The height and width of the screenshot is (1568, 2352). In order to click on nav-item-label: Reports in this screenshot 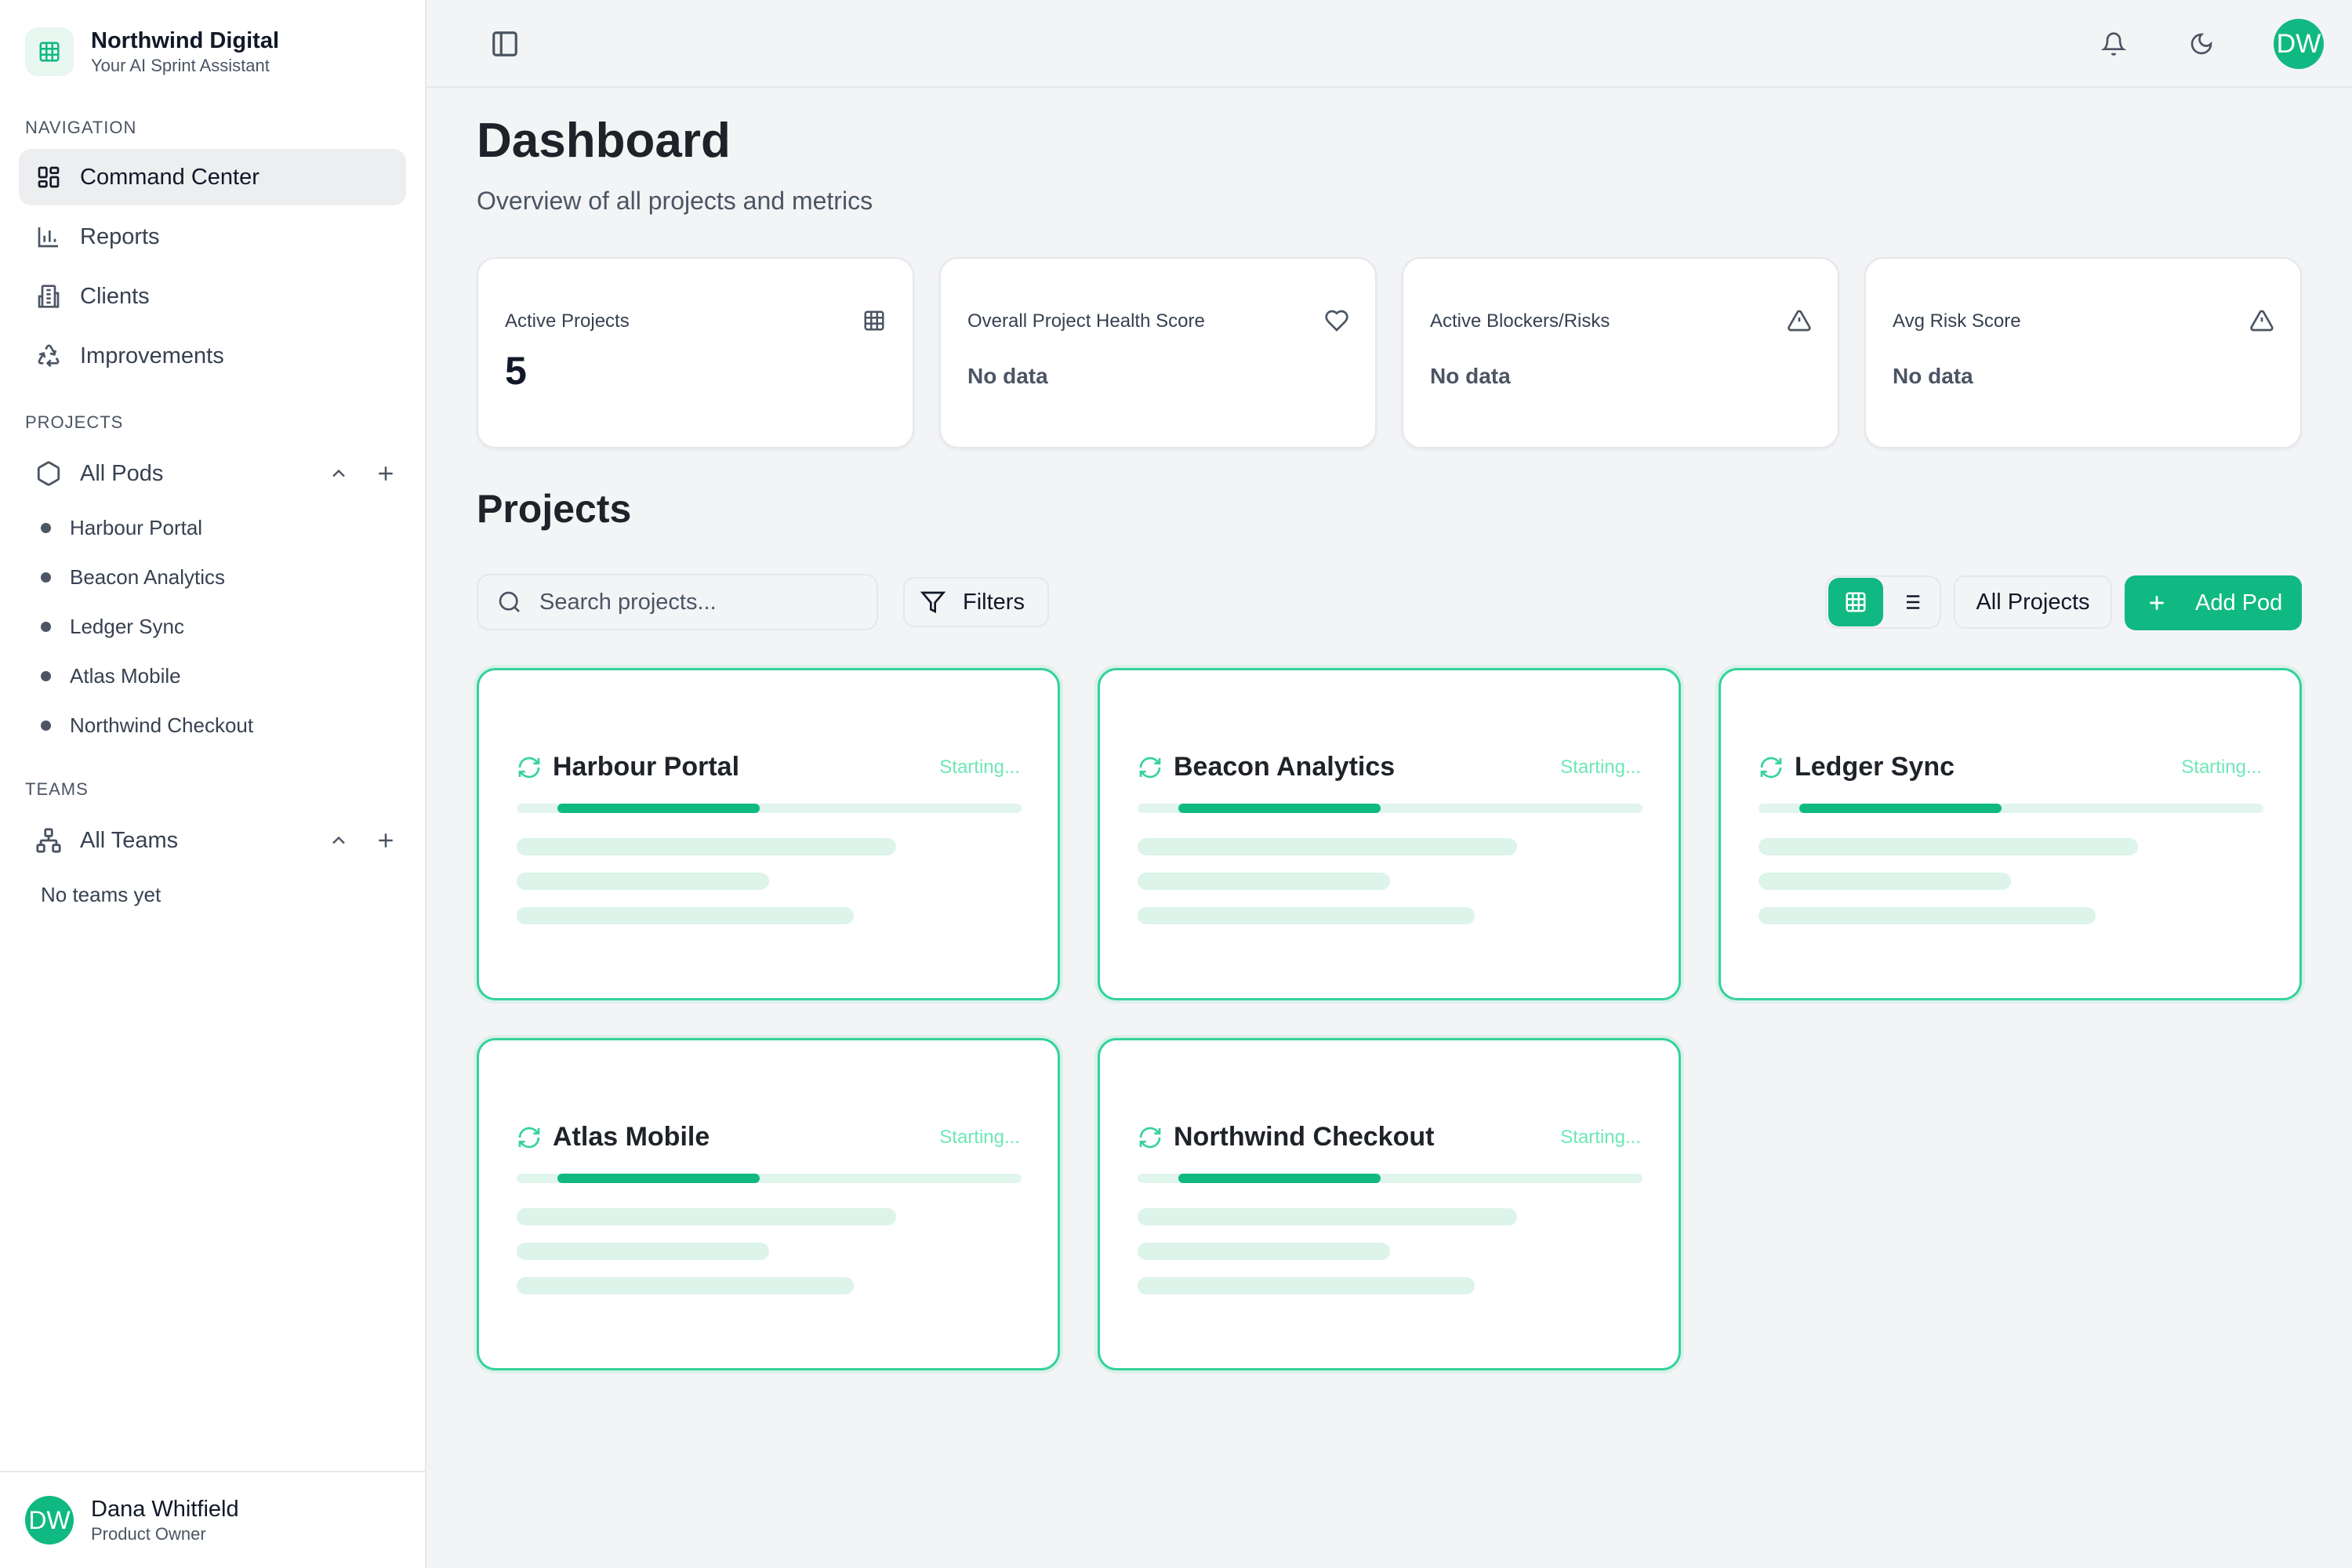, I will do `click(120, 236)`.